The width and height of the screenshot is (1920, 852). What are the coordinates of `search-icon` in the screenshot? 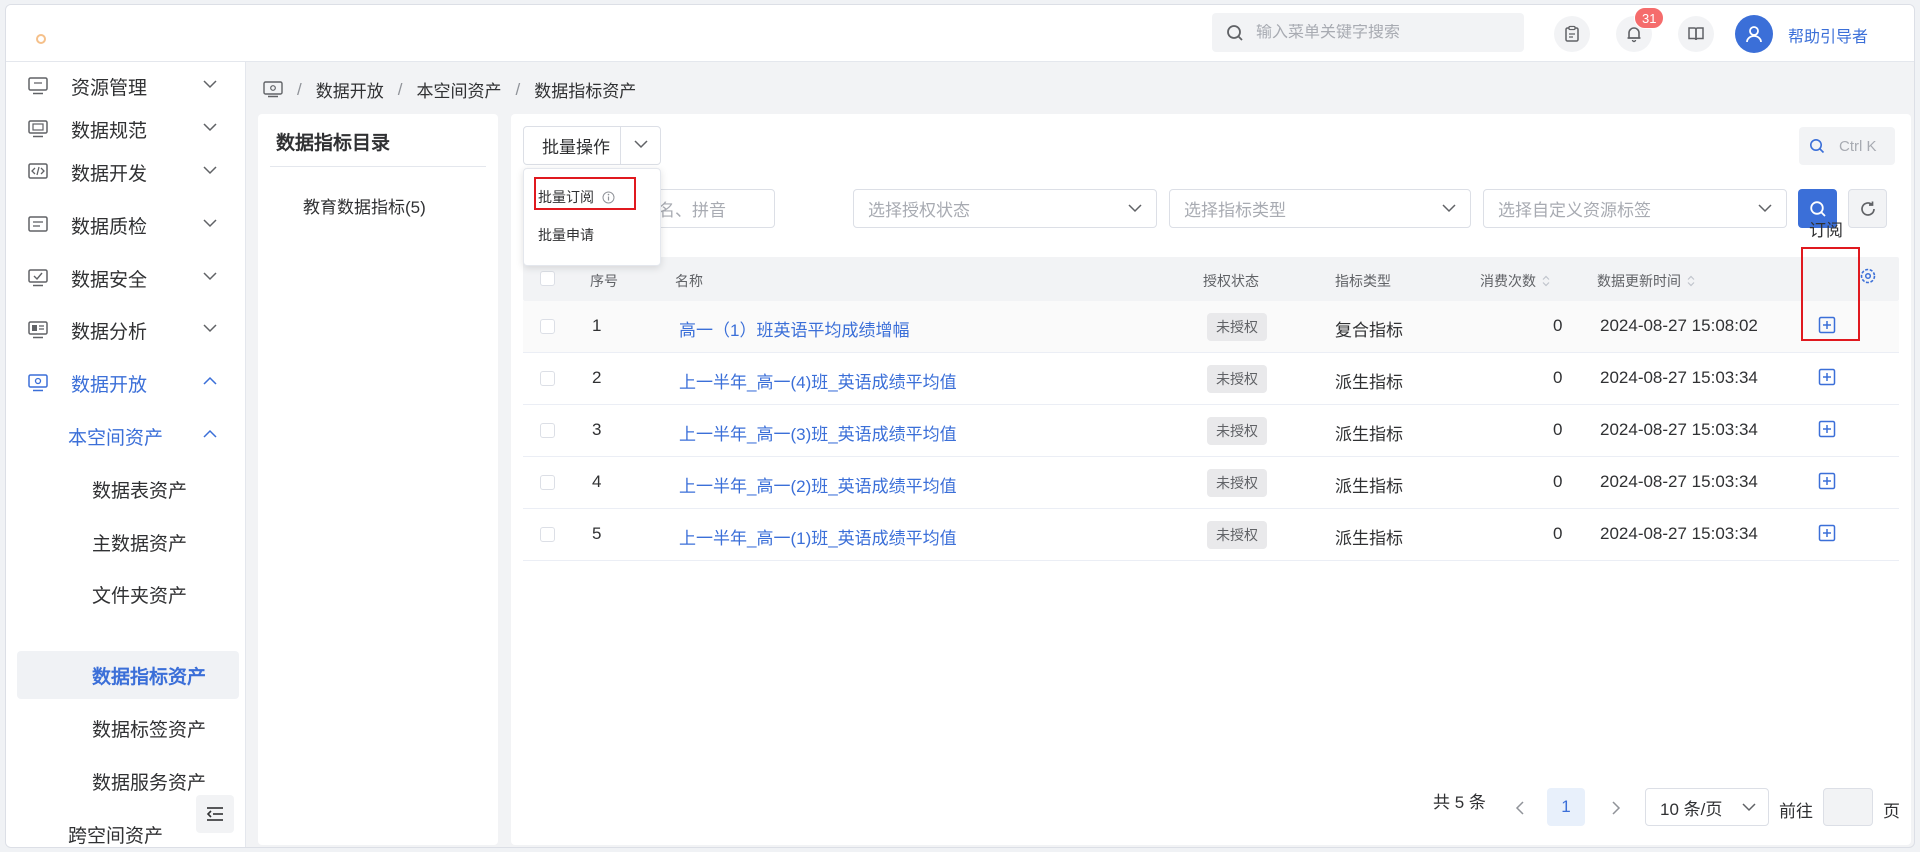 It's located at (1817, 208).